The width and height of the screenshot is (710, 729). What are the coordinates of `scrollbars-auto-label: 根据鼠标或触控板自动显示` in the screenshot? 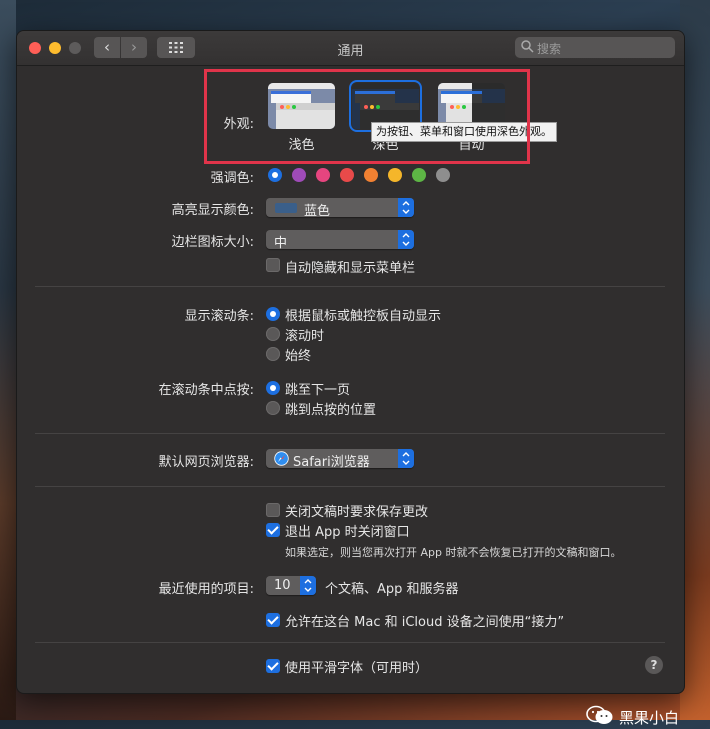 It's located at (363, 316).